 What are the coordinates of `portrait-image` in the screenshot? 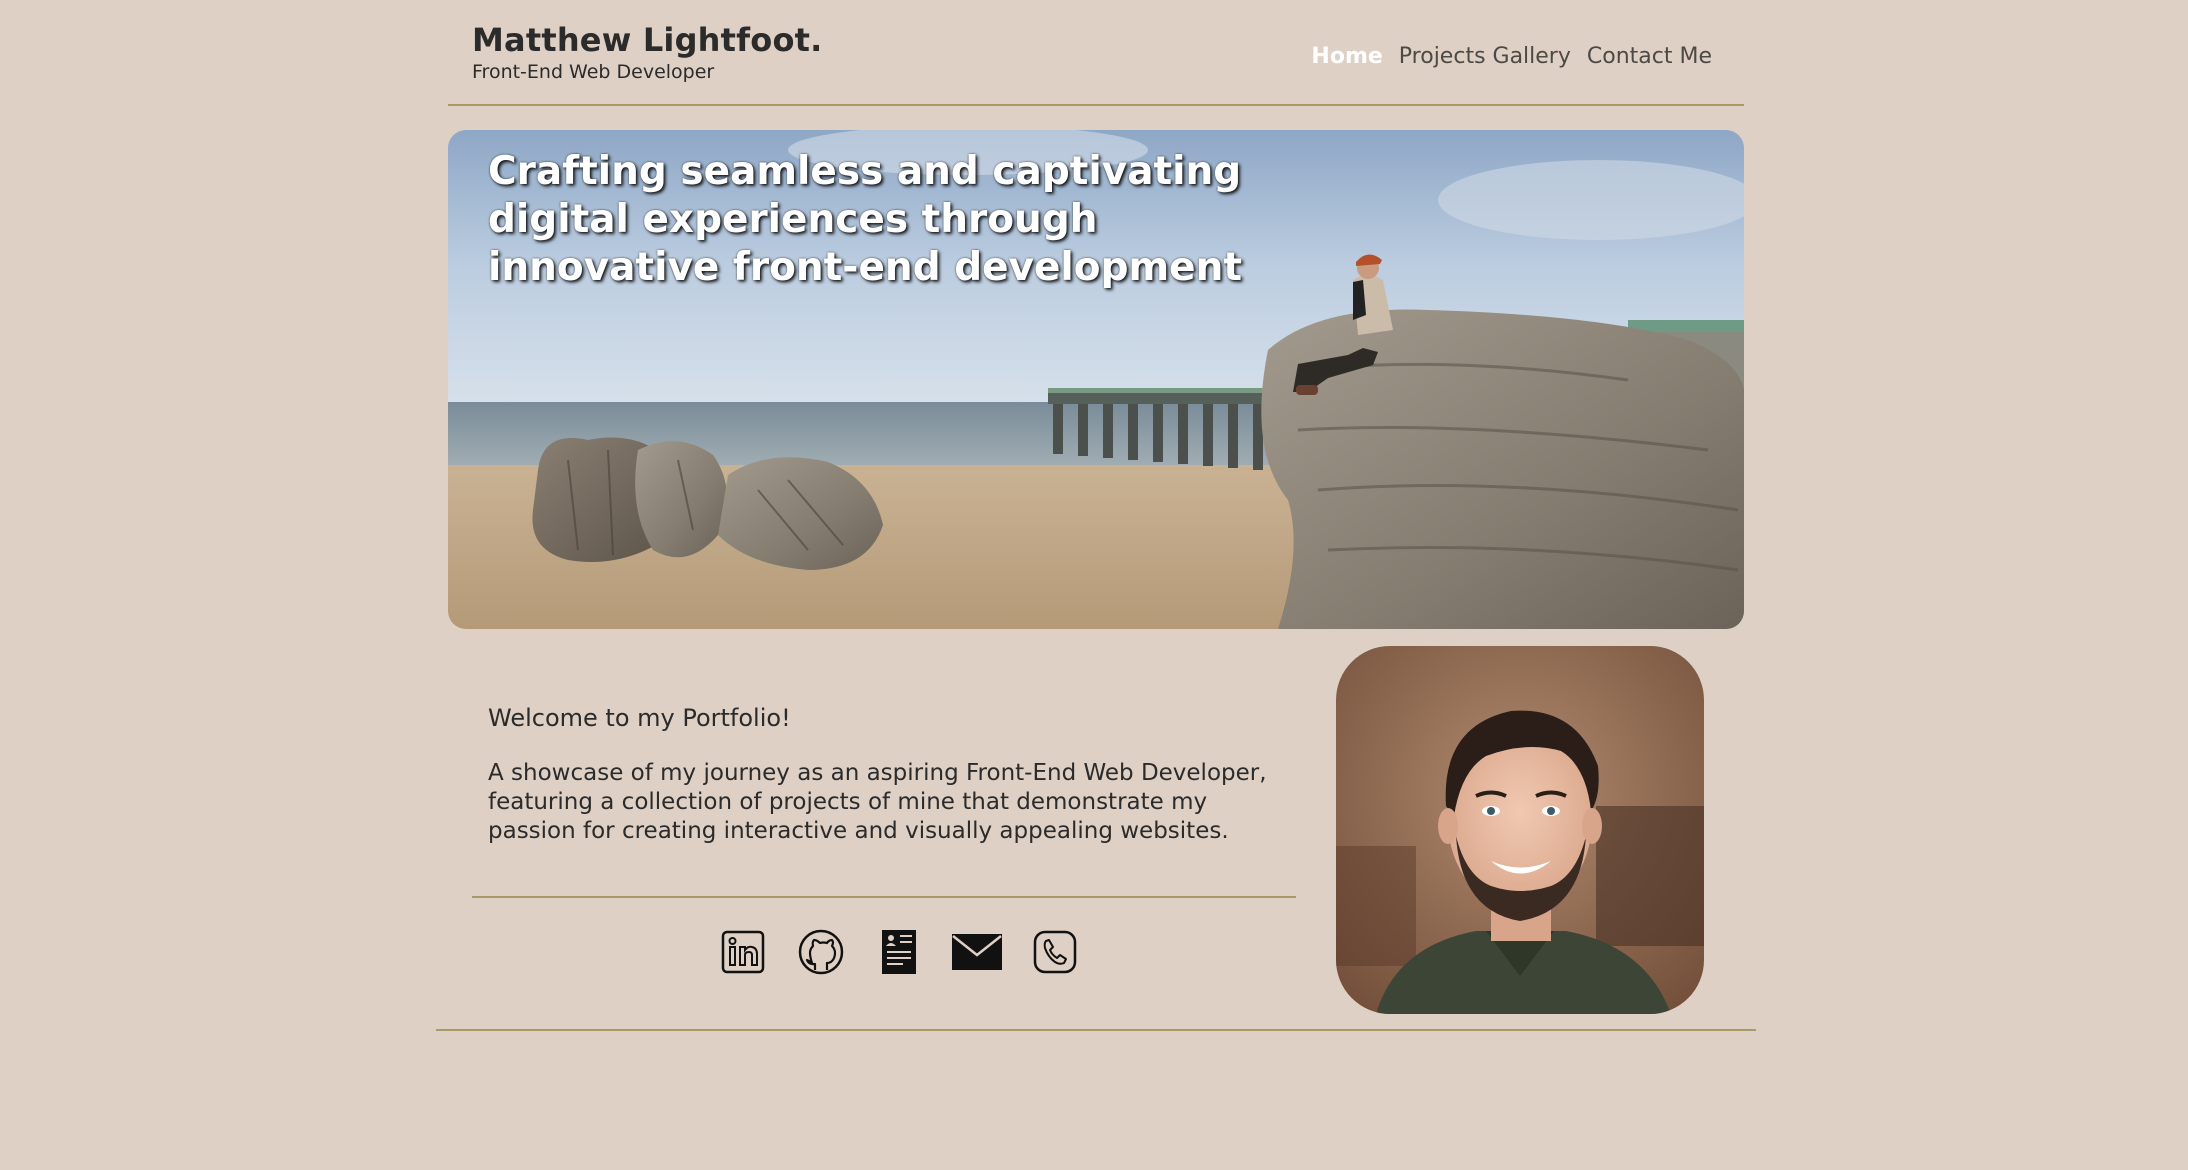 It's located at (1520, 830).